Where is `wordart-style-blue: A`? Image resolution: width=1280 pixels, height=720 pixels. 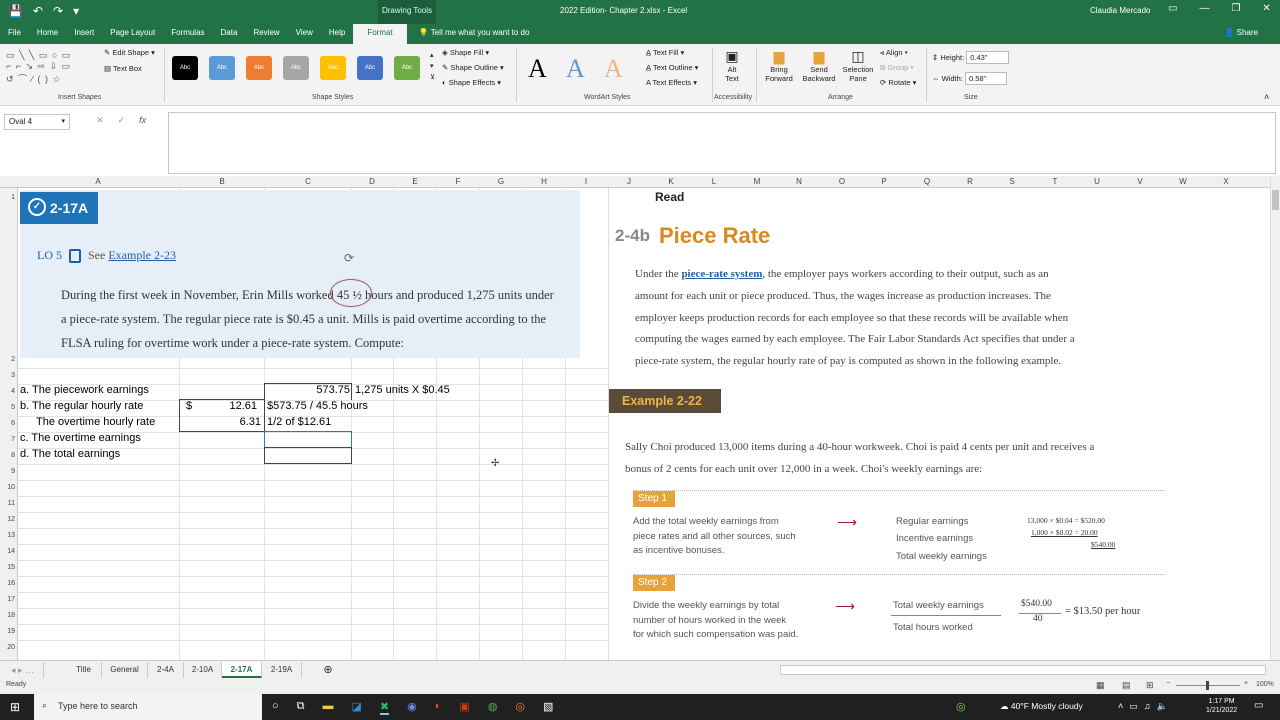
wordart-style-blue: A is located at coordinates (575, 69).